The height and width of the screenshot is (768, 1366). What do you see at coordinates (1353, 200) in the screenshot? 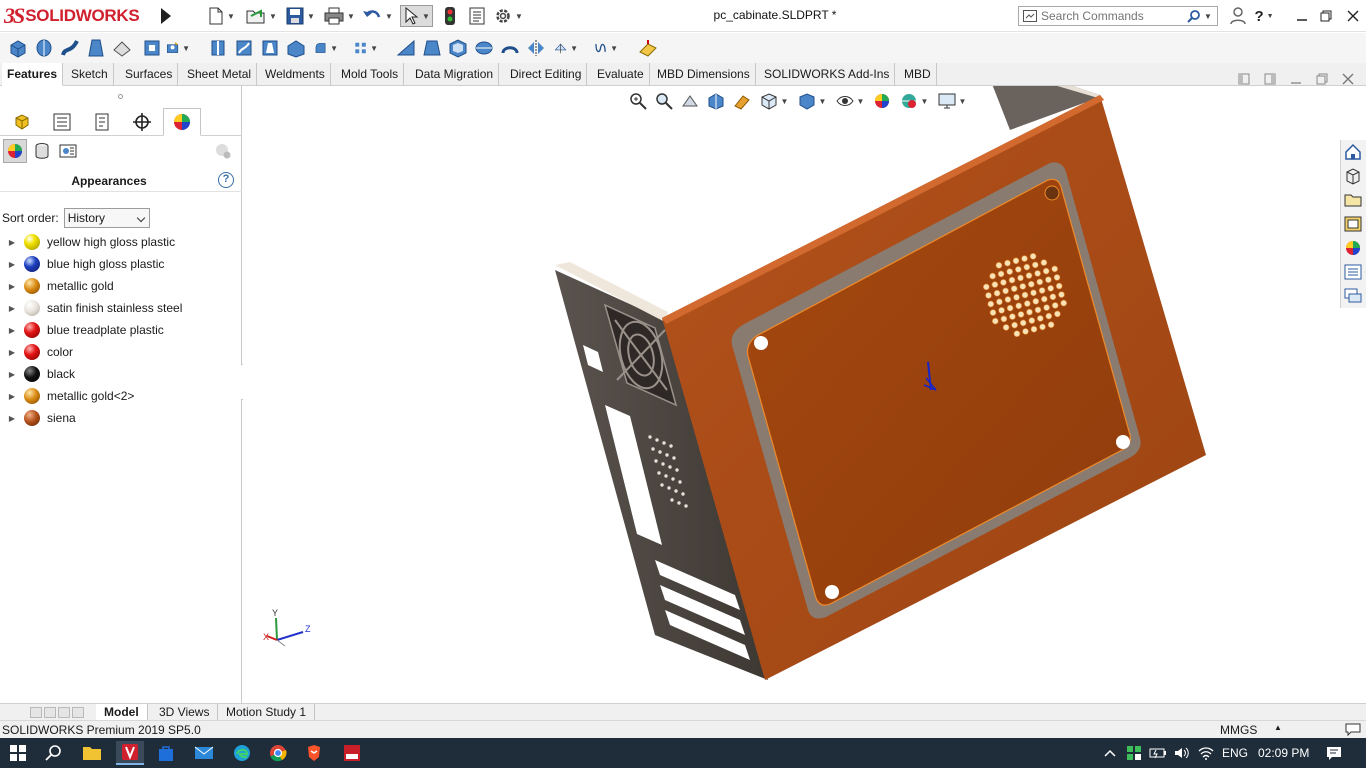
I see `file-explorer-button` at bounding box center [1353, 200].